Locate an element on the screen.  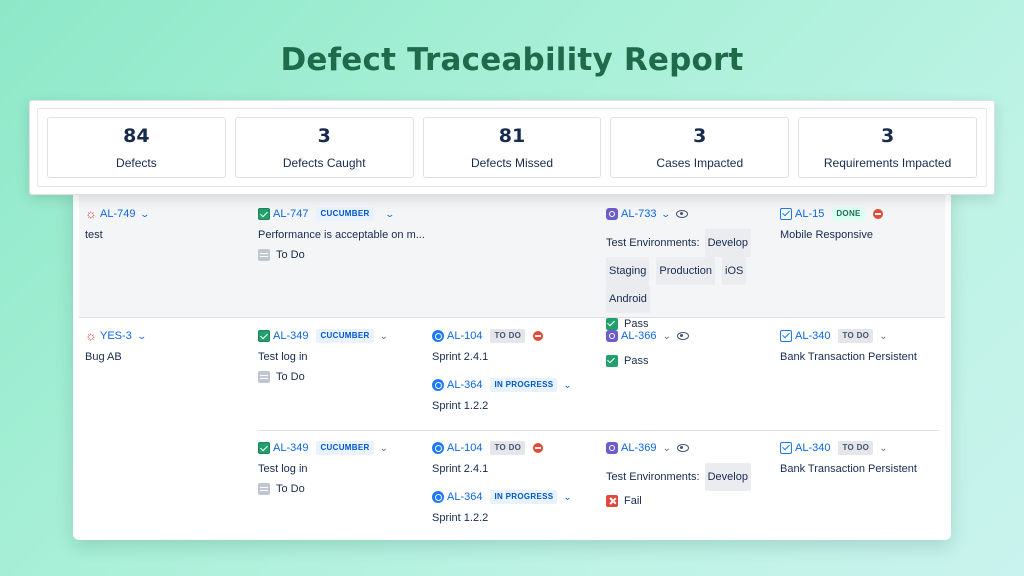
execution-cell: AL-366 ⌄ Pass is located at coordinates (647, 347).